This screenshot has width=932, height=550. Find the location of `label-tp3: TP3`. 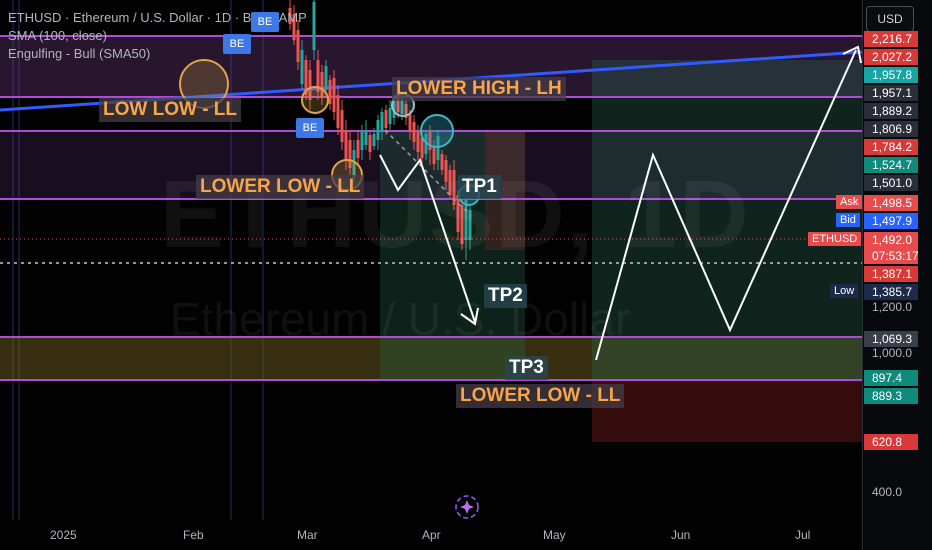

label-tp3: TP3 is located at coordinates (526, 368).